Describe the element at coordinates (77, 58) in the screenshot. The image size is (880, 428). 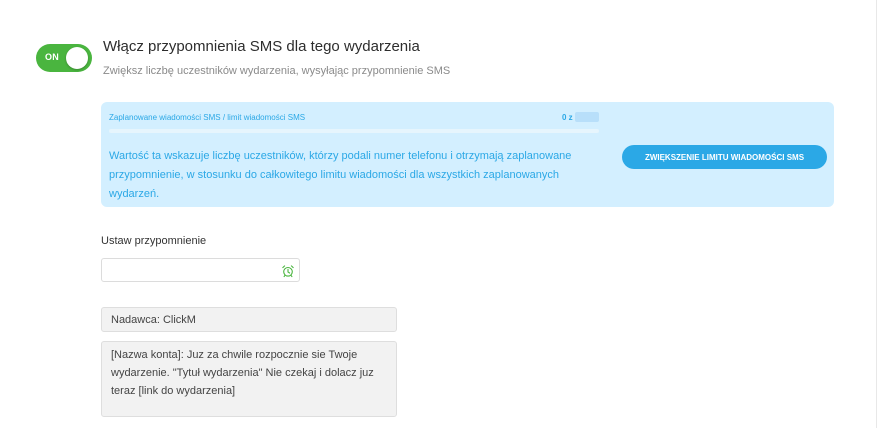
I see `toggle-knob` at that location.